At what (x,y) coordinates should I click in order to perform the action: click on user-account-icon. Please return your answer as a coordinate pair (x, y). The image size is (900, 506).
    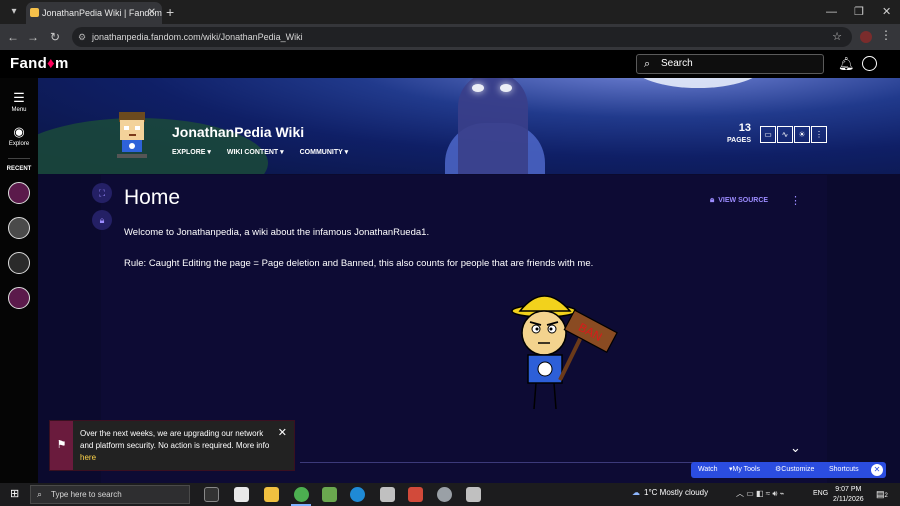
    Looking at the image, I should click on (869, 63).